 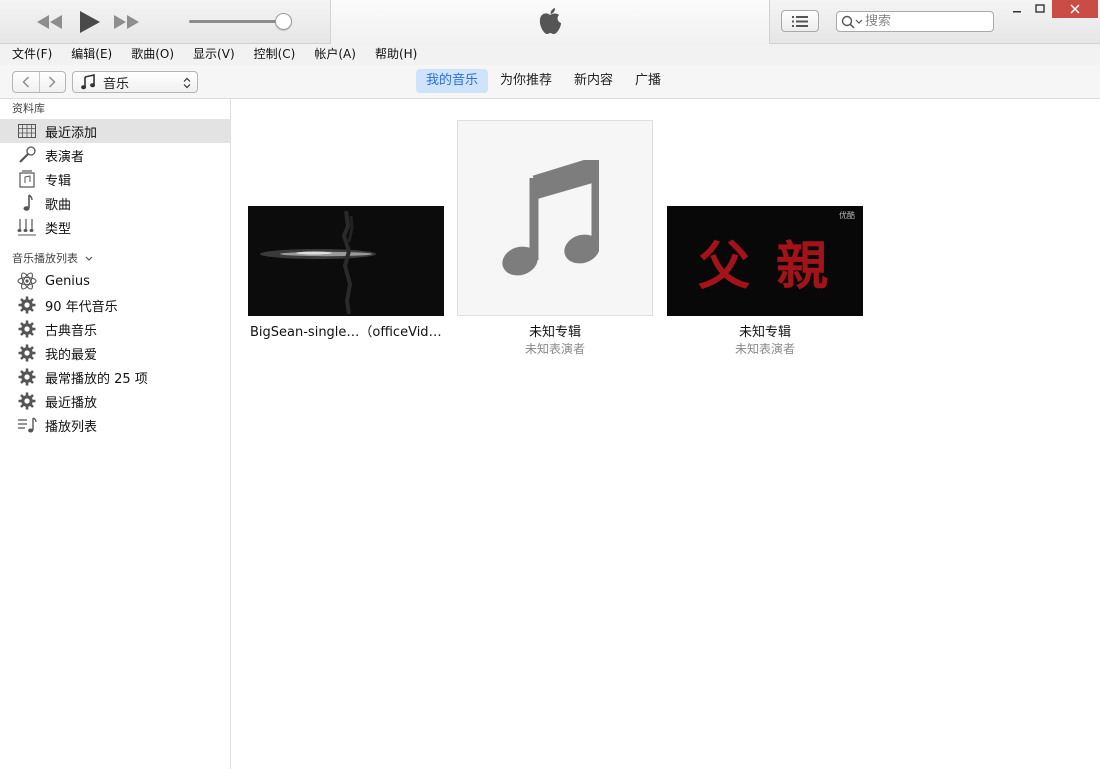 I want to click on menu-view: 显示(V), so click(x=211, y=54).